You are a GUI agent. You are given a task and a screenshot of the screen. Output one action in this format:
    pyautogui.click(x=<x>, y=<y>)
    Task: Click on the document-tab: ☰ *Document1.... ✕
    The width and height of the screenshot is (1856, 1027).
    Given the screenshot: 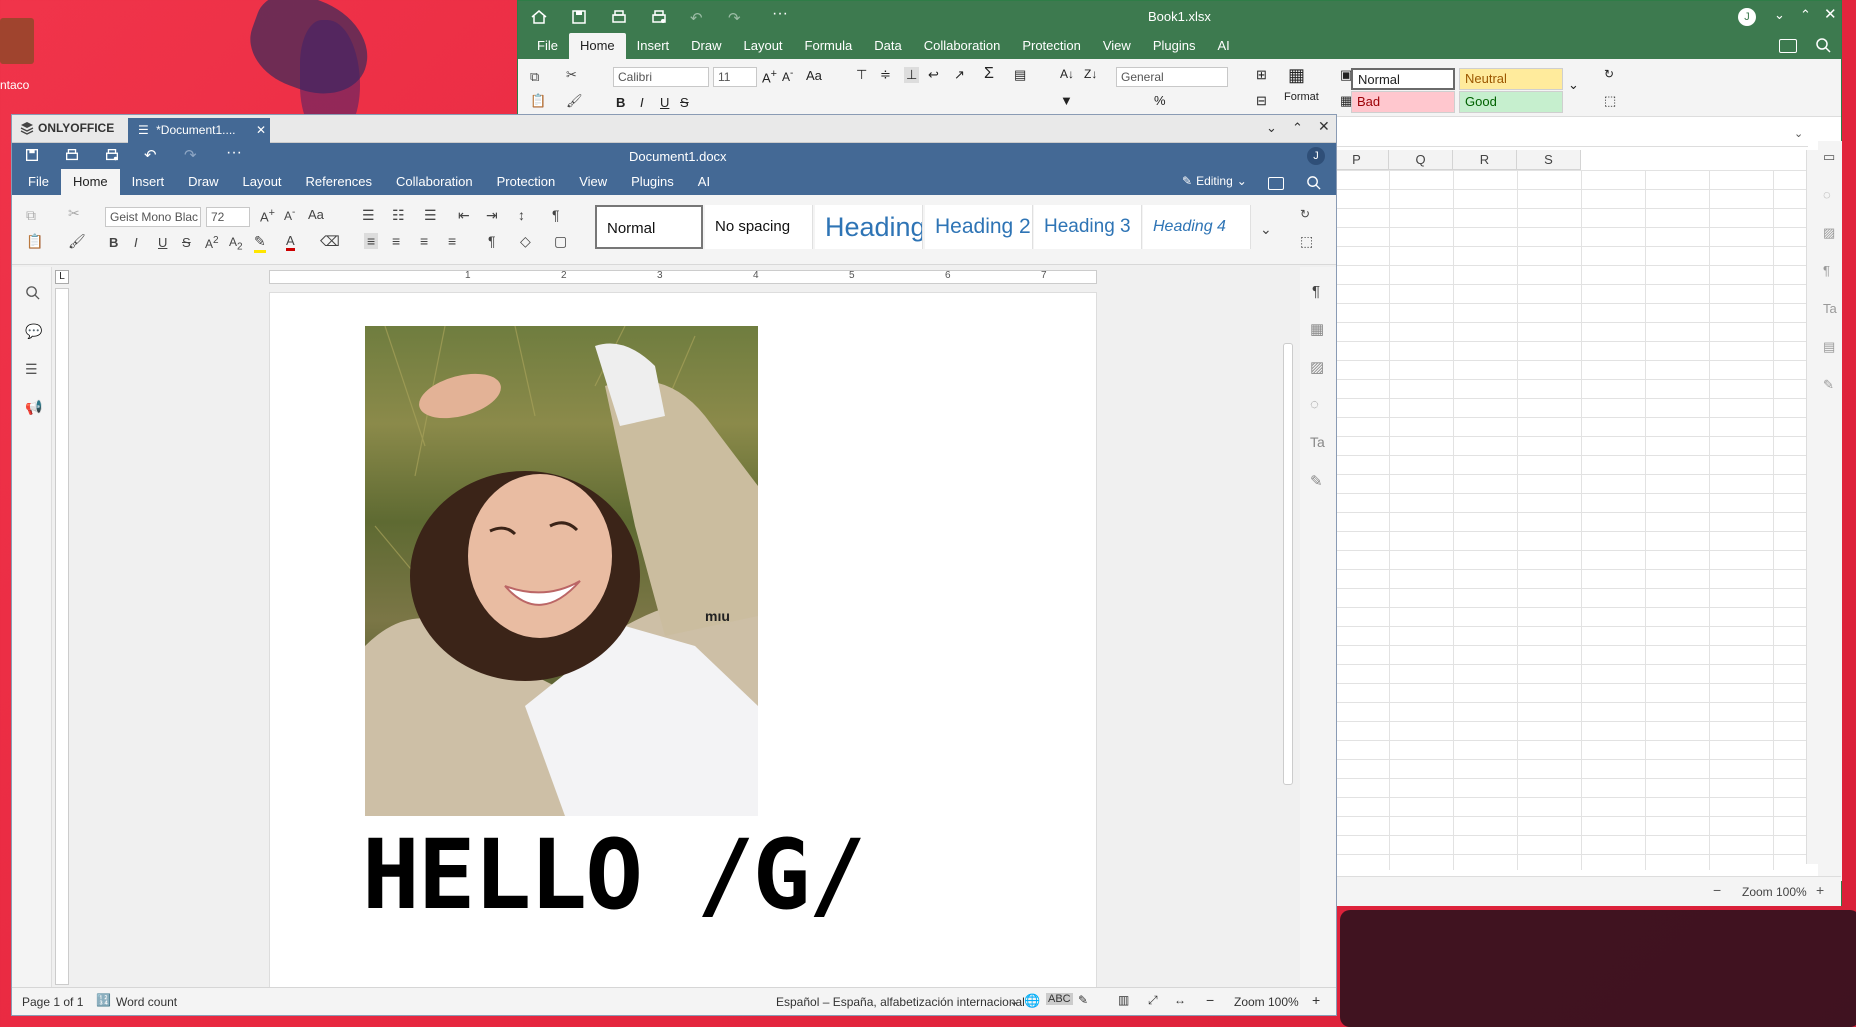 What is the action you would take?
    pyautogui.click(x=199, y=130)
    